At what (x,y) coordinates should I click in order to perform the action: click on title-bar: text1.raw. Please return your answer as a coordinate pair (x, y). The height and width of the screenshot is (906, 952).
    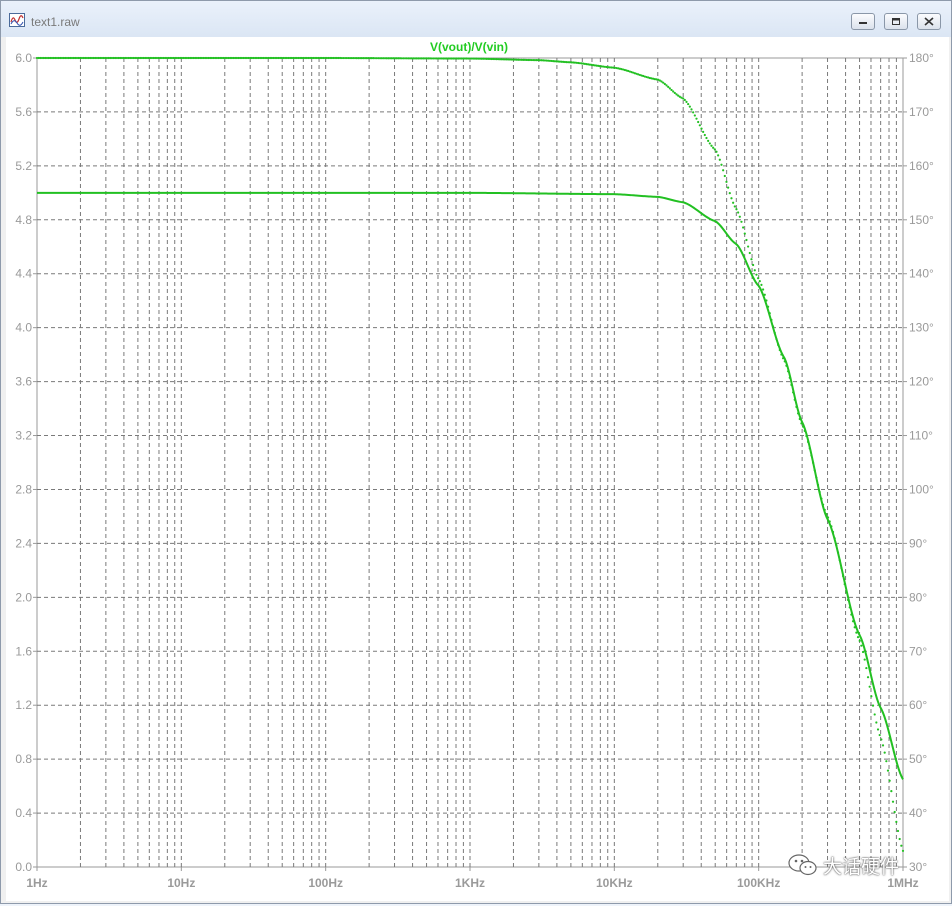
    Looking at the image, I should click on (476, 19).